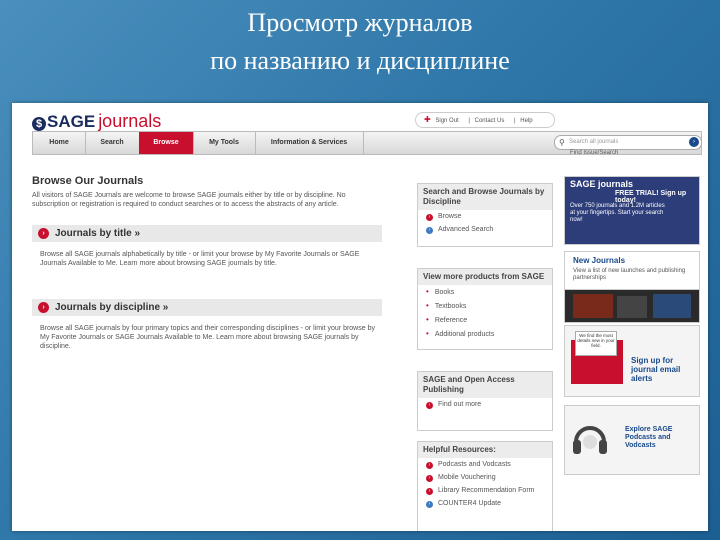 Image resolution: width=720 pixels, height=540 pixels. I want to click on link-label: COUNTER4 Update, so click(470, 503).